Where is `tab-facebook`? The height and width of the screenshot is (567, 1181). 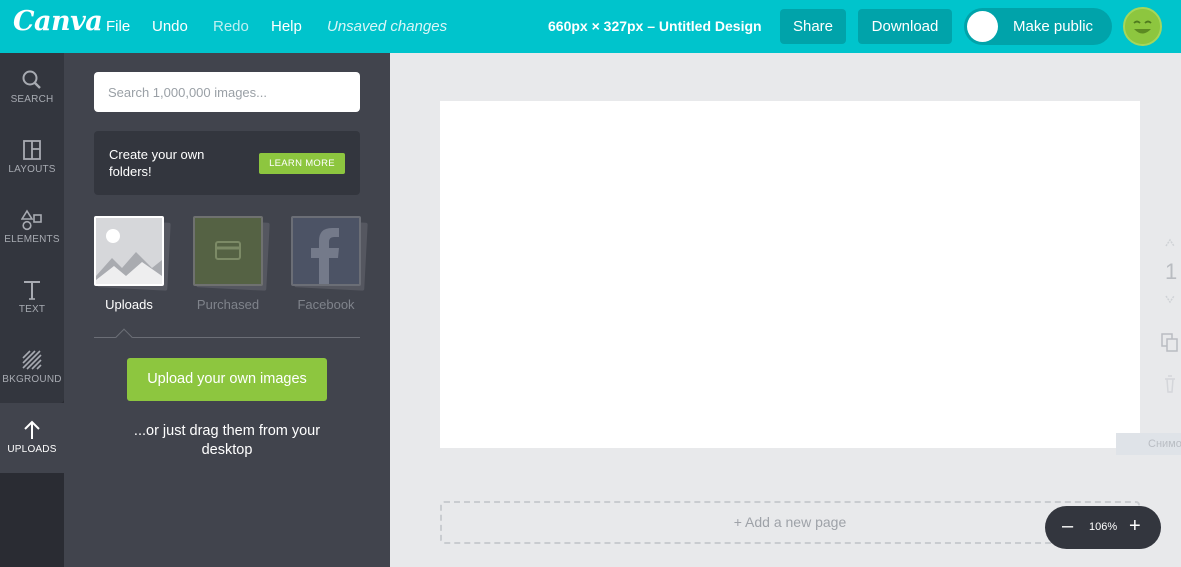
tab-facebook is located at coordinates (329, 253).